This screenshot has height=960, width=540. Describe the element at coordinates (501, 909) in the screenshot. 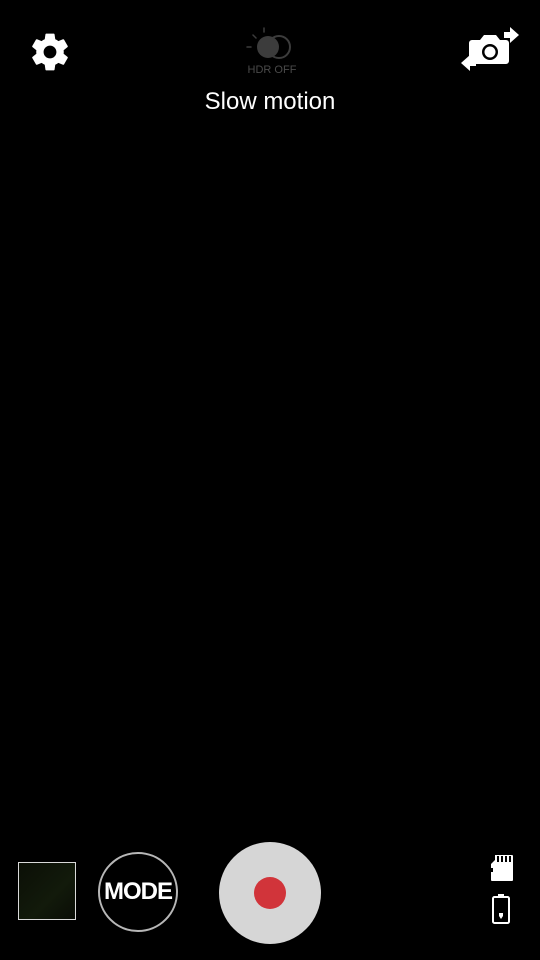

I see `battery-charging-icon` at that location.